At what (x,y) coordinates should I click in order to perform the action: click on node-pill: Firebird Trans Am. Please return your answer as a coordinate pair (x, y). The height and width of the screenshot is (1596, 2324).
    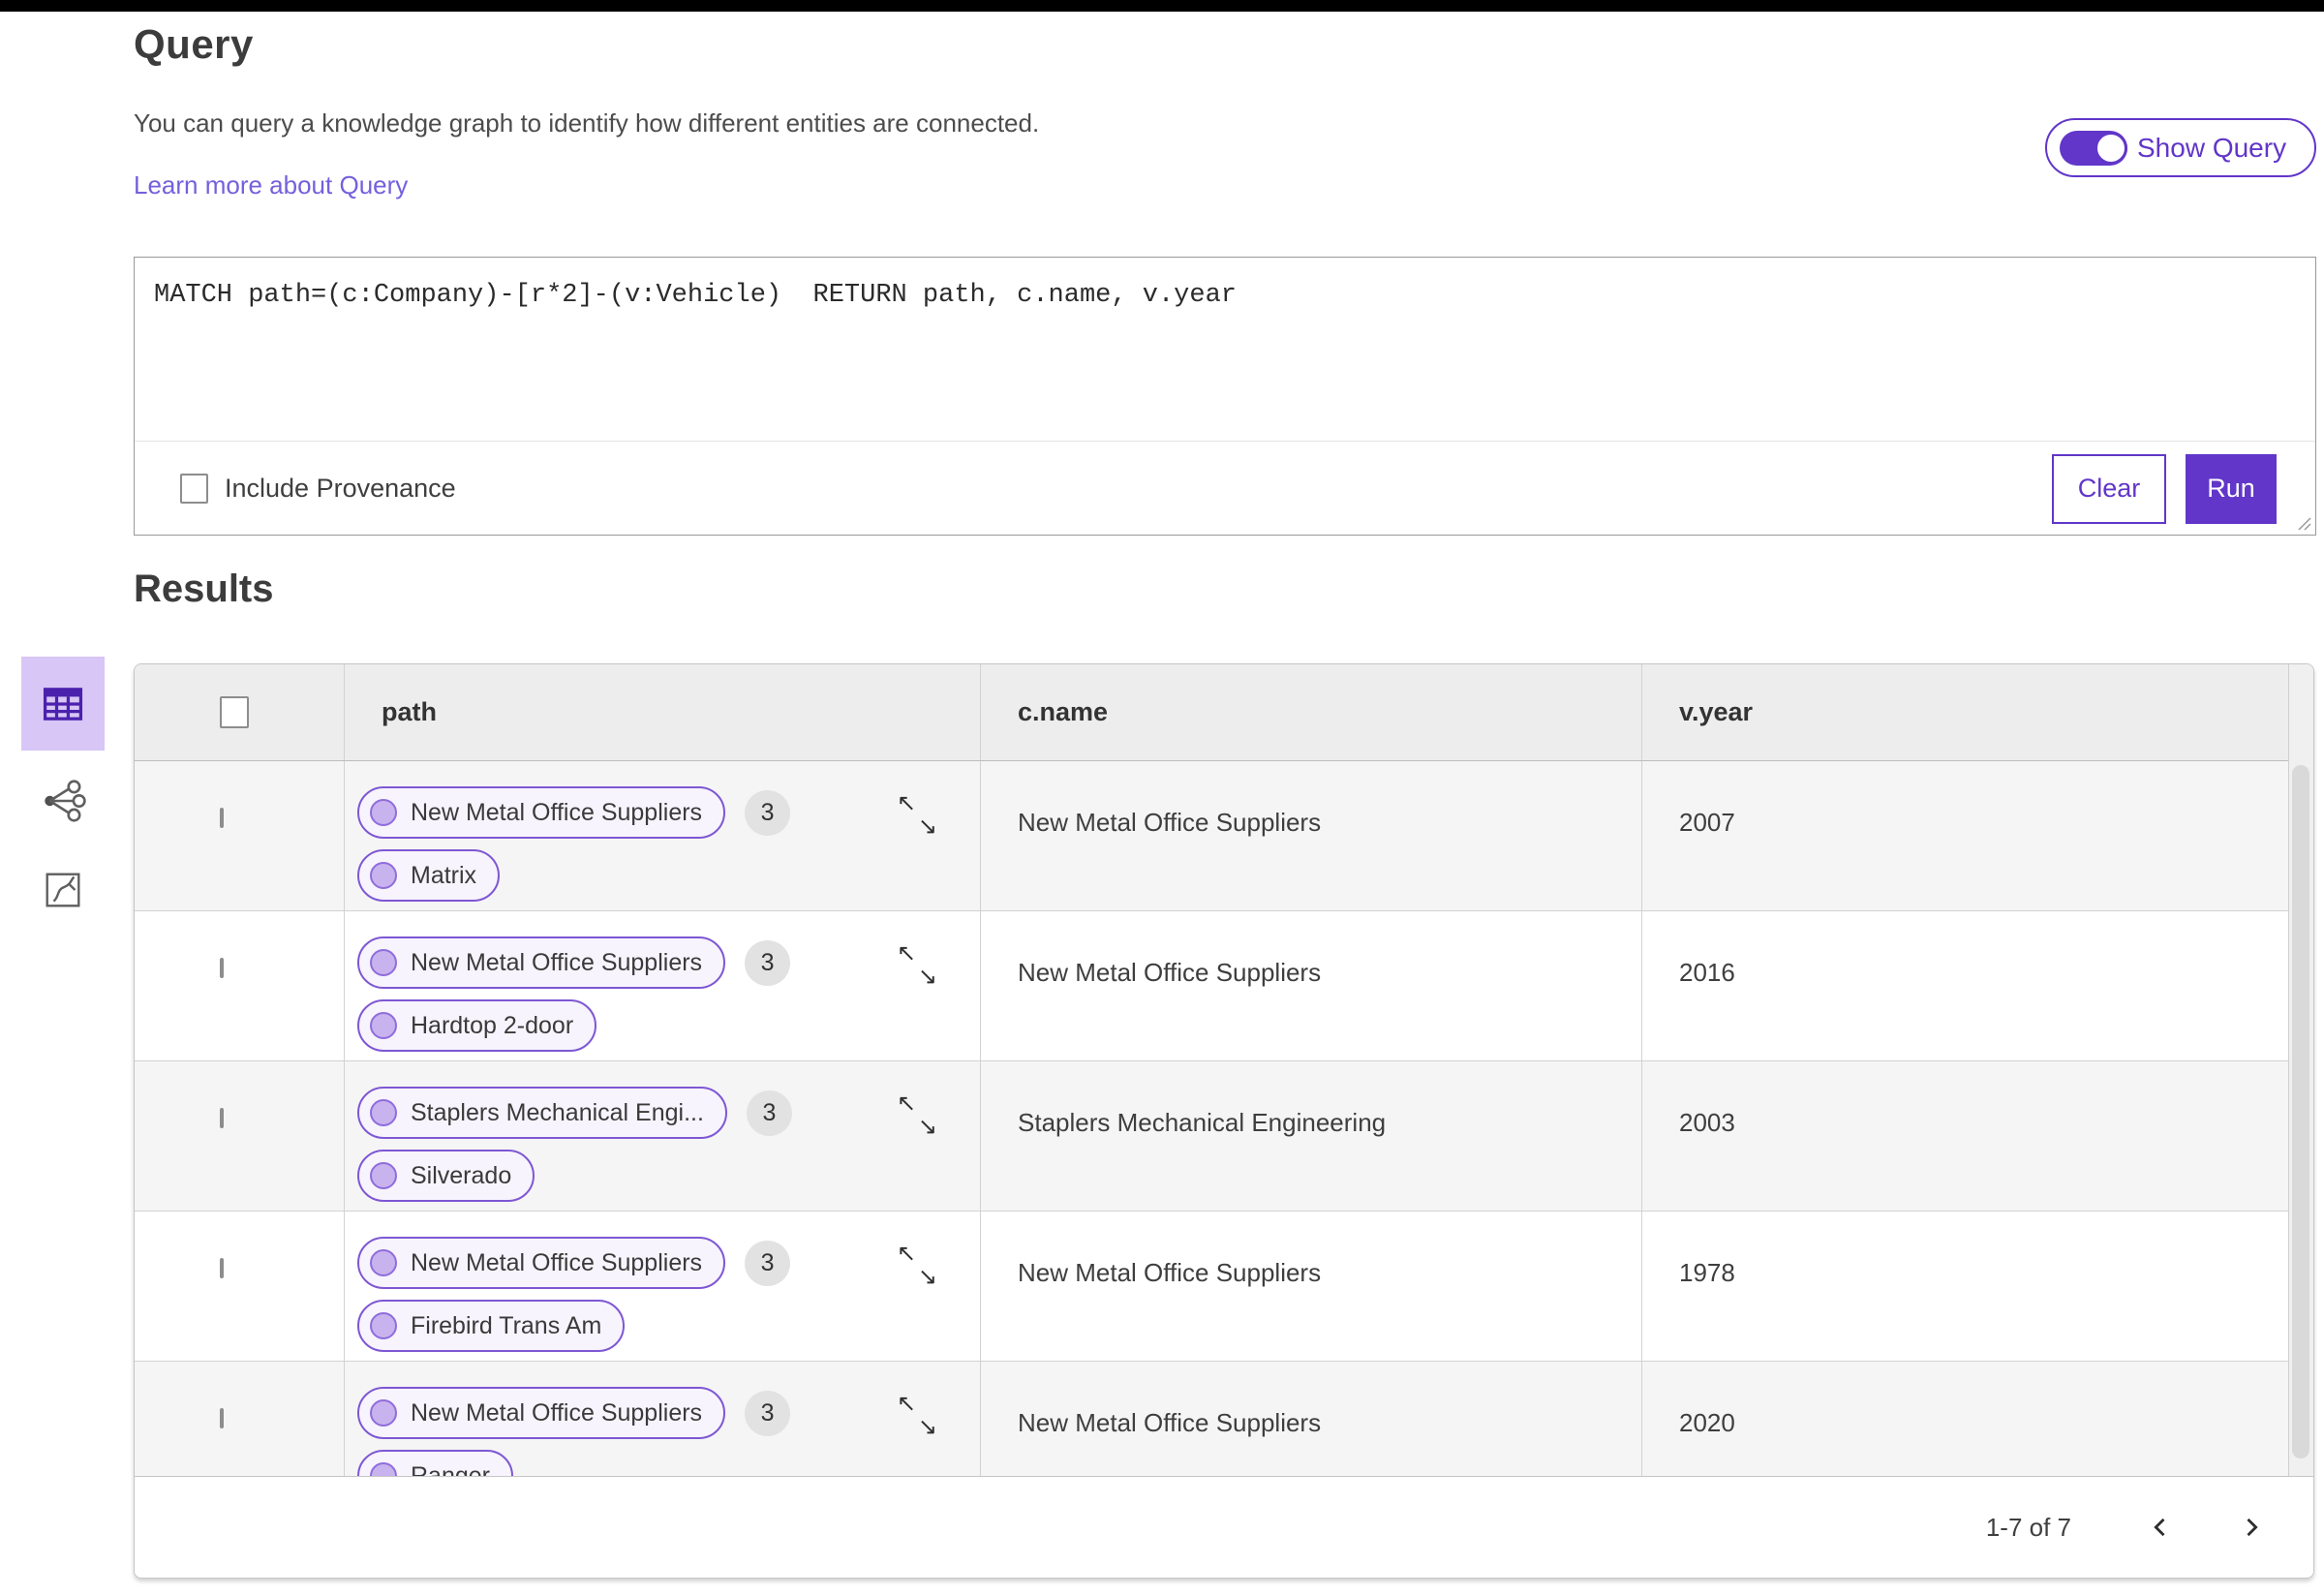
    Looking at the image, I should click on (492, 1326).